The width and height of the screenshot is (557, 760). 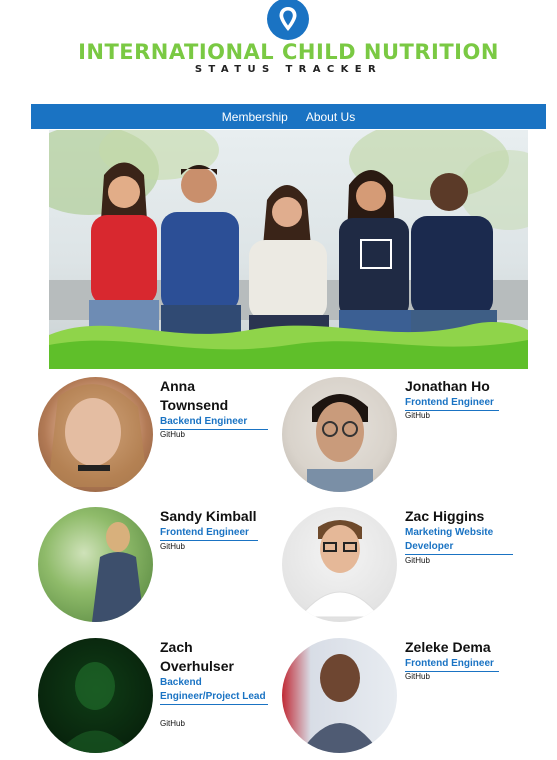 I want to click on logo-pin-icon, so click(x=288, y=20).